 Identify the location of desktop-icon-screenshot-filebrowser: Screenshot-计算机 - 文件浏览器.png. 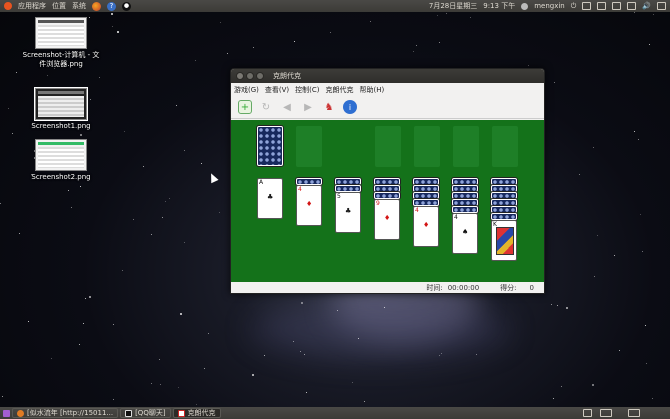
(61, 43).